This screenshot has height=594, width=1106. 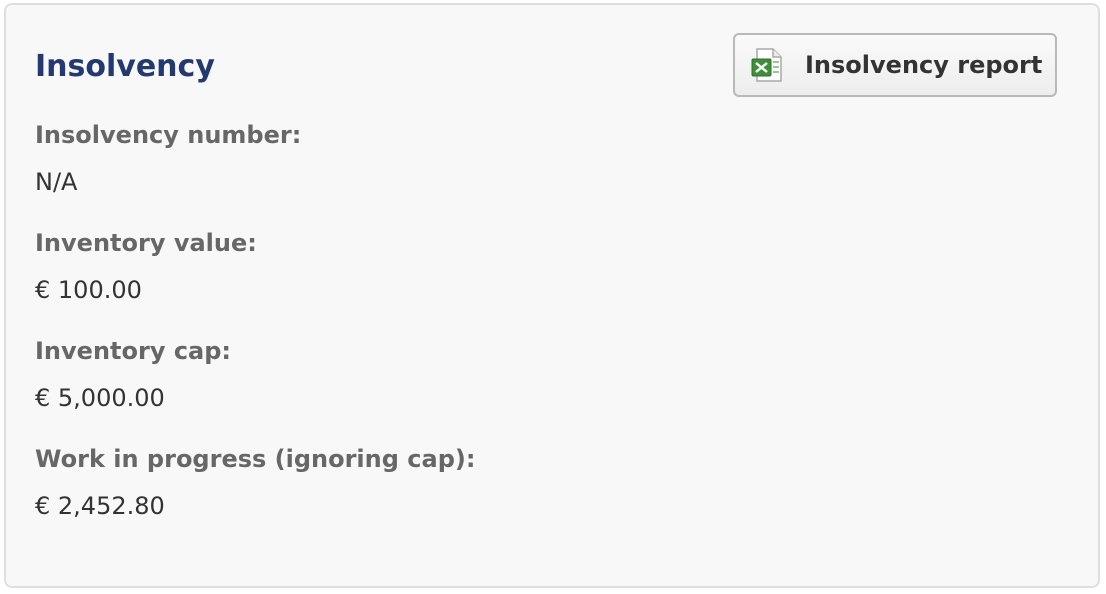 What do you see at coordinates (768, 65) in the screenshot?
I see `spreadsheet-icon` at bounding box center [768, 65].